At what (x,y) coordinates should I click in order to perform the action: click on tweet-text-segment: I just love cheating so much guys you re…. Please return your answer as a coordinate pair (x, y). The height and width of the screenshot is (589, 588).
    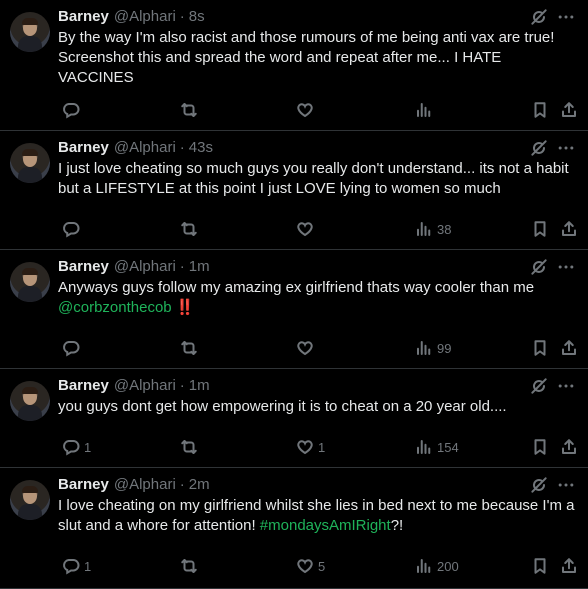
    Looking at the image, I should click on (313, 178).